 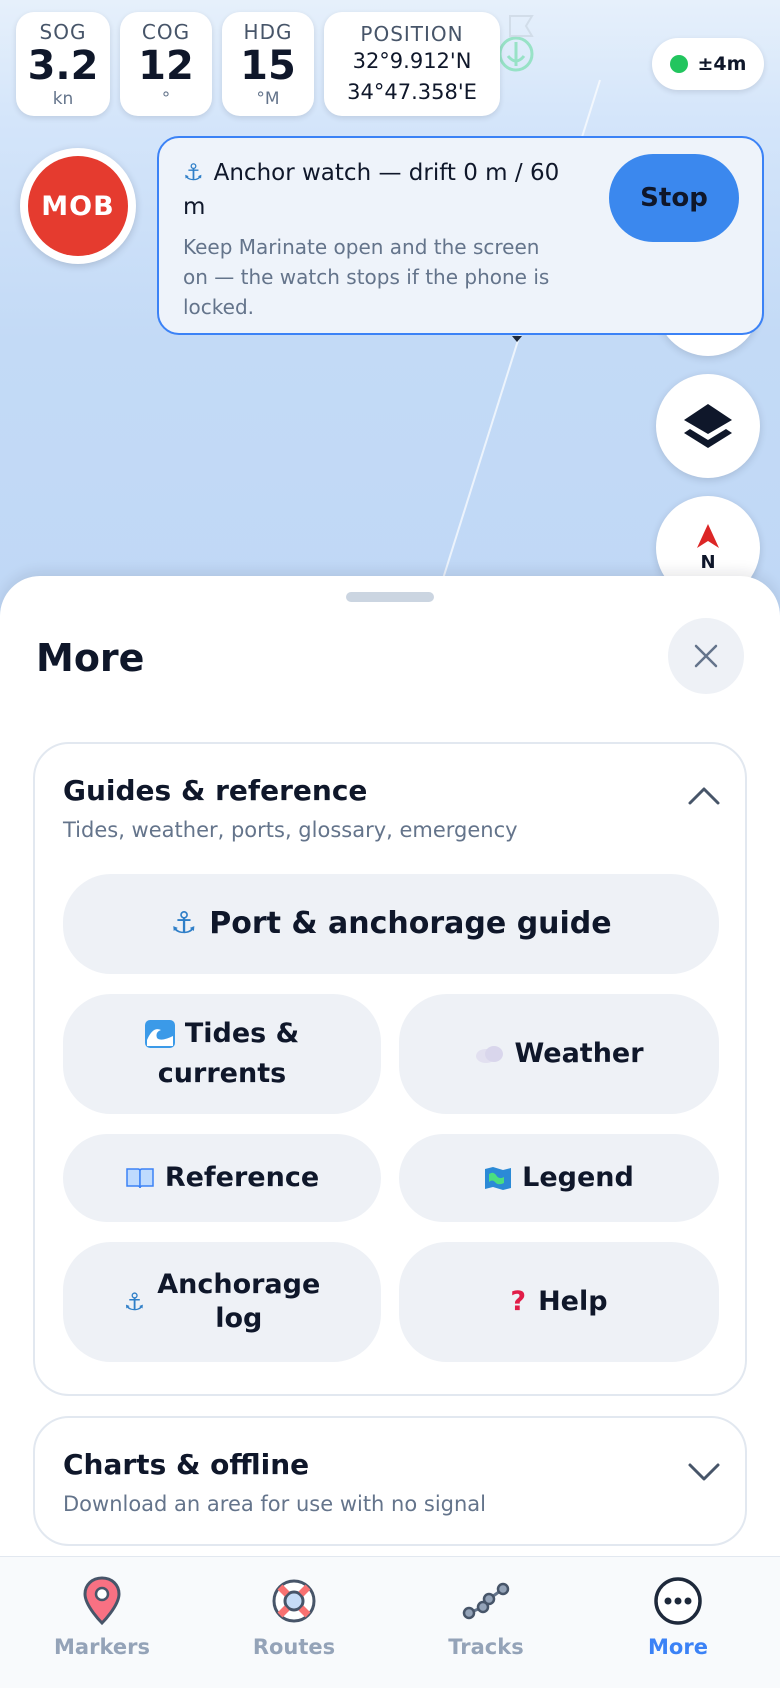 I want to click on sog-unit: kn, so click(x=63, y=99).